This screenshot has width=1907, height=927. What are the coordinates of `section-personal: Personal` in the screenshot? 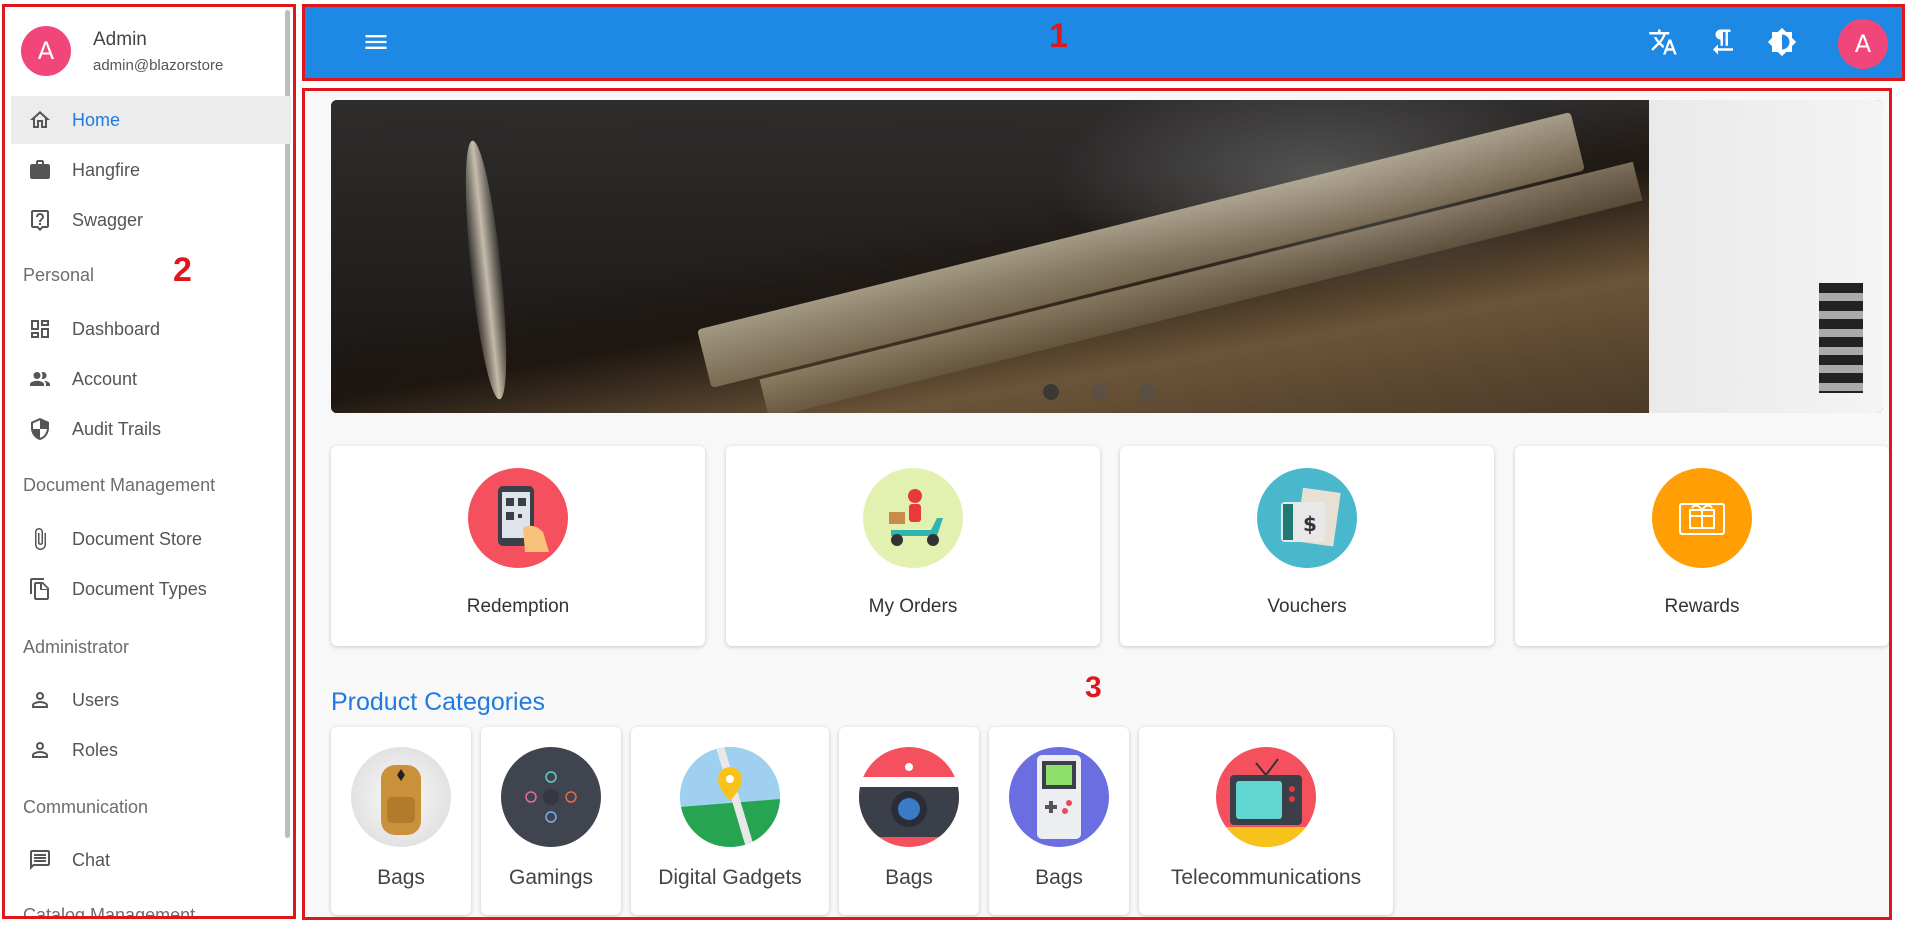 It's located at (59, 275).